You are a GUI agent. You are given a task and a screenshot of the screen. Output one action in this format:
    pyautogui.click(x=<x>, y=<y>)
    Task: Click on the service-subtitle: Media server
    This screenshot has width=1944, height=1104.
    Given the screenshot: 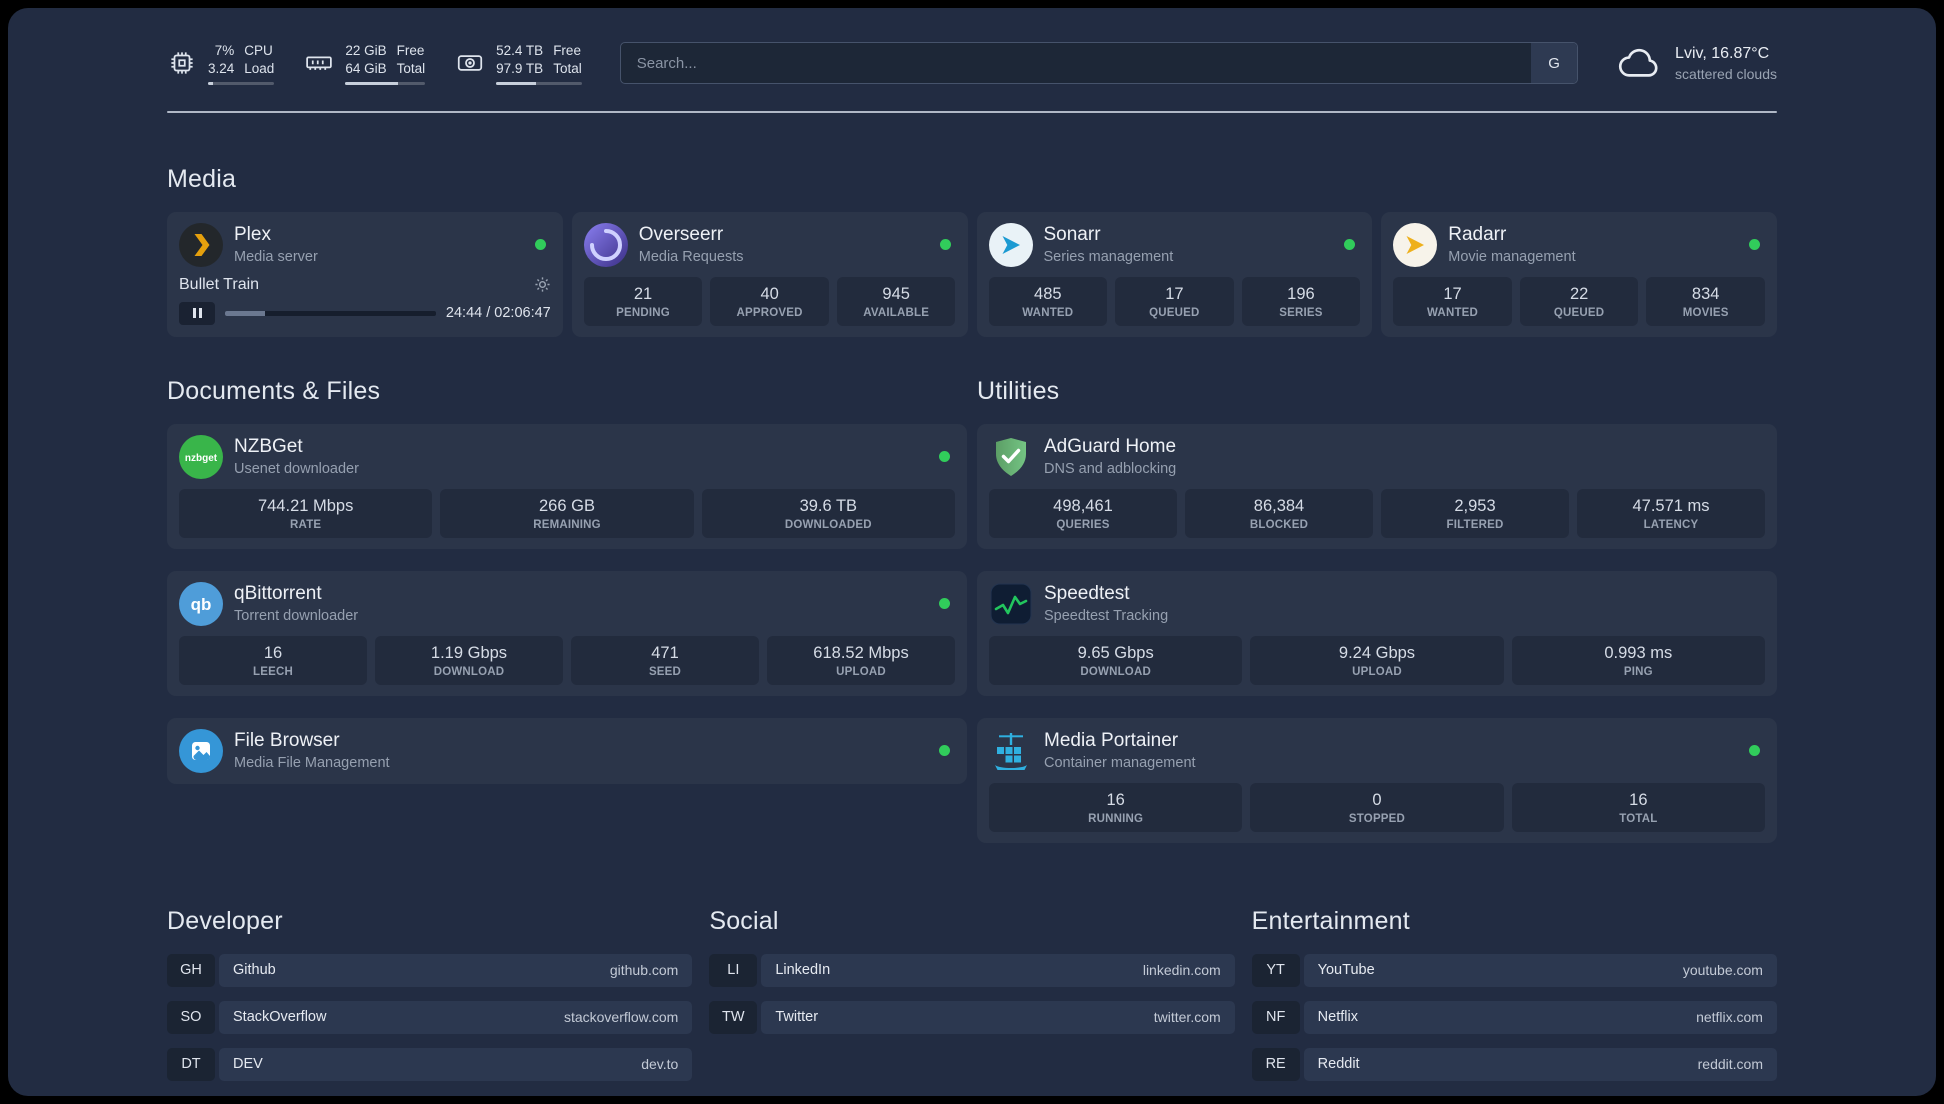 What is the action you would take?
    pyautogui.click(x=276, y=257)
    